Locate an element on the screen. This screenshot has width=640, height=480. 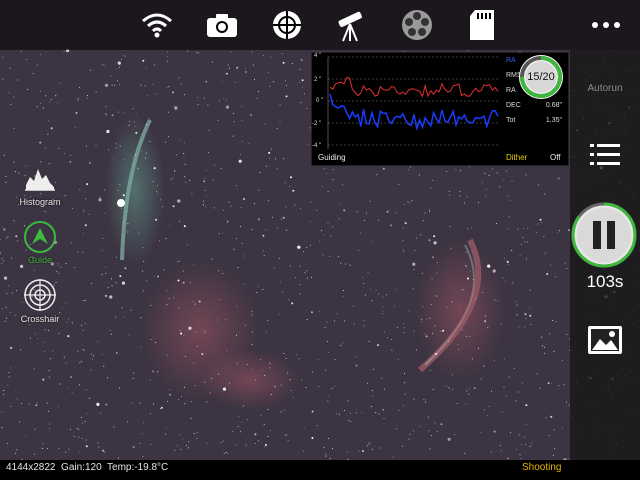
crosshair-label: Crosshair is located at coordinates (40, 319).